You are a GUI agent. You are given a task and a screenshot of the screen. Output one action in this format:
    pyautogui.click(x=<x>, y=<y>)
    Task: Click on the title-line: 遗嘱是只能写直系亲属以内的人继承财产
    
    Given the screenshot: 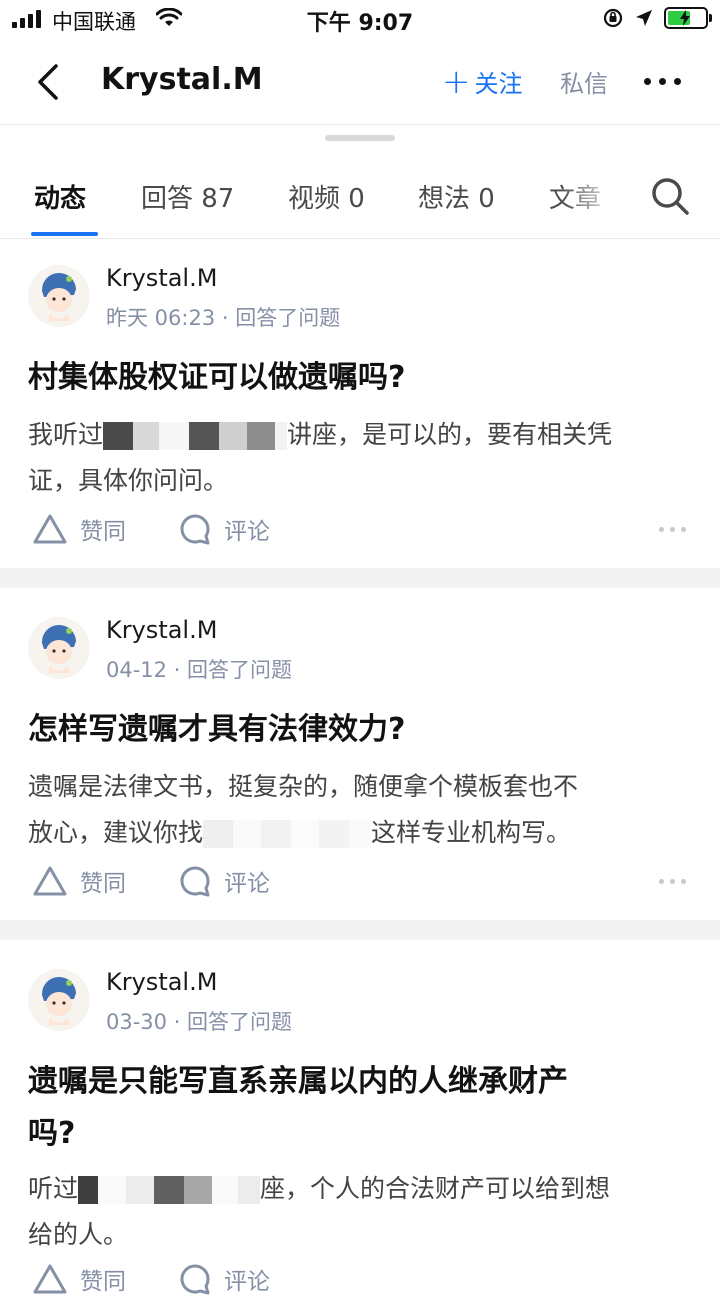 What is the action you would take?
    pyautogui.click(x=298, y=1081)
    